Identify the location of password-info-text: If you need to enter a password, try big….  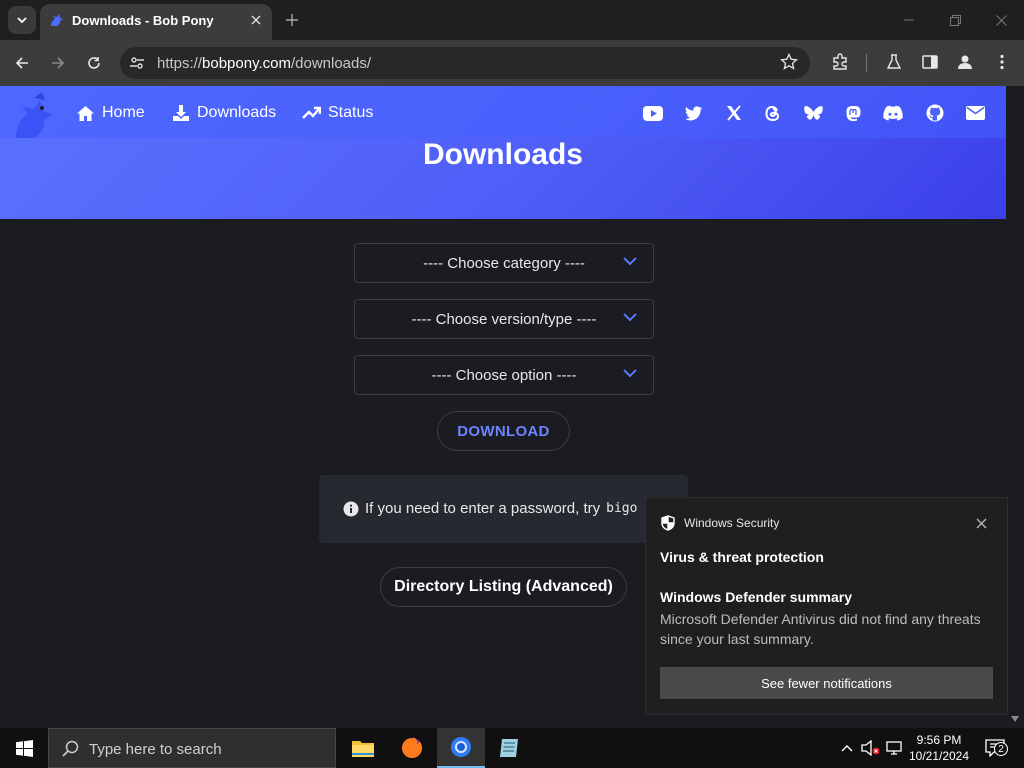
(490, 508).